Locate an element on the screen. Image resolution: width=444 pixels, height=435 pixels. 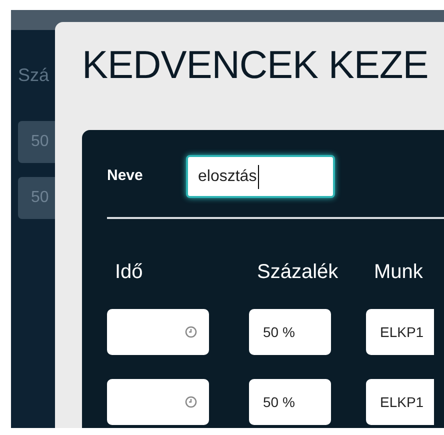
name-label: Neve is located at coordinates (125, 176).